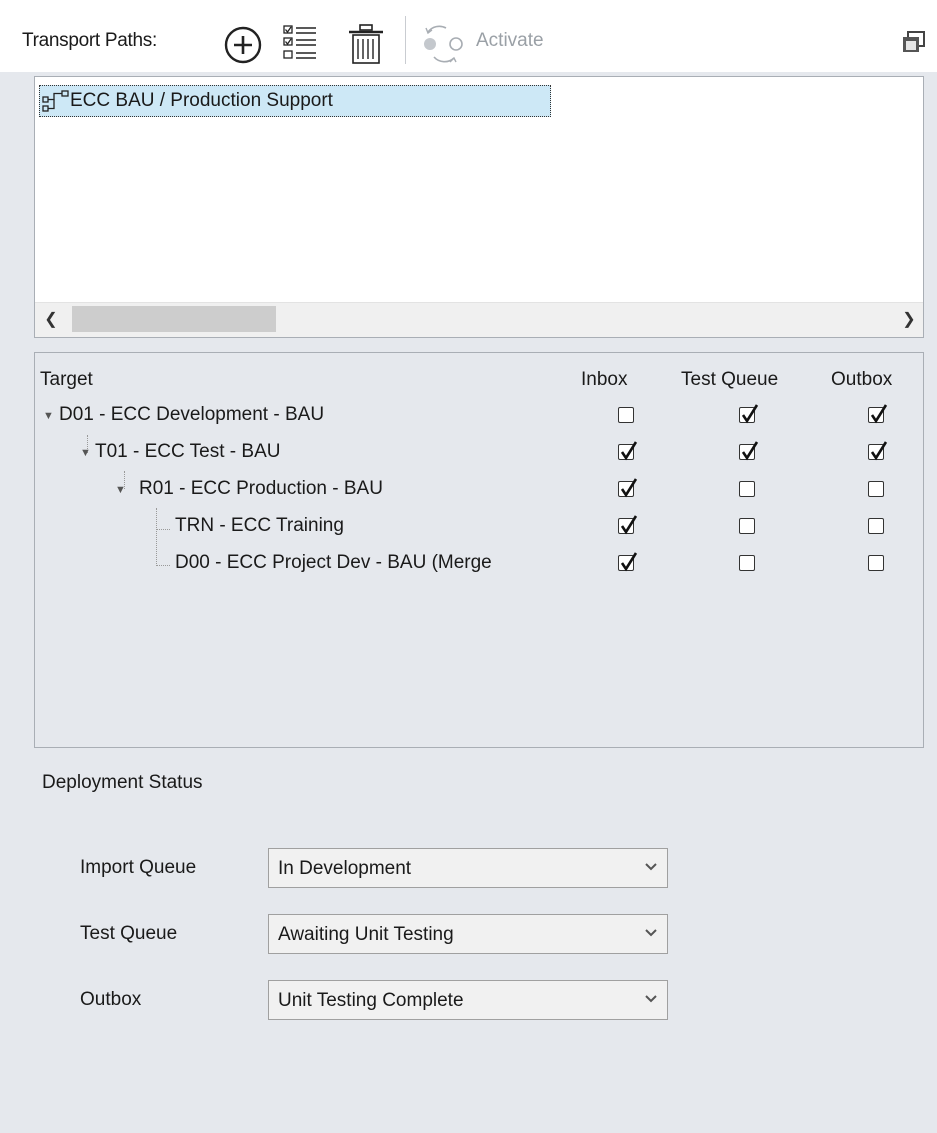 Image resolution: width=937 pixels, height=1133 pixels. Describe the element at coordinates (366, 934) in the screenshot. I see `test-queue-value: Awaiting Unit Testing` at that location.